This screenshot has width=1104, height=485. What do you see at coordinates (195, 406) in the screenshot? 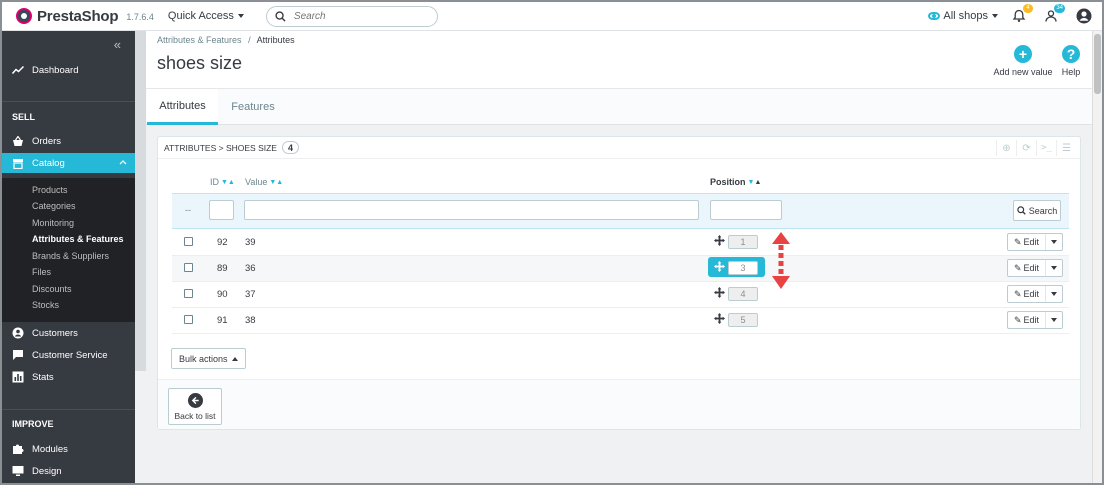
I see `back-to-list-button: Back to list` at bounding box center [195, 406].